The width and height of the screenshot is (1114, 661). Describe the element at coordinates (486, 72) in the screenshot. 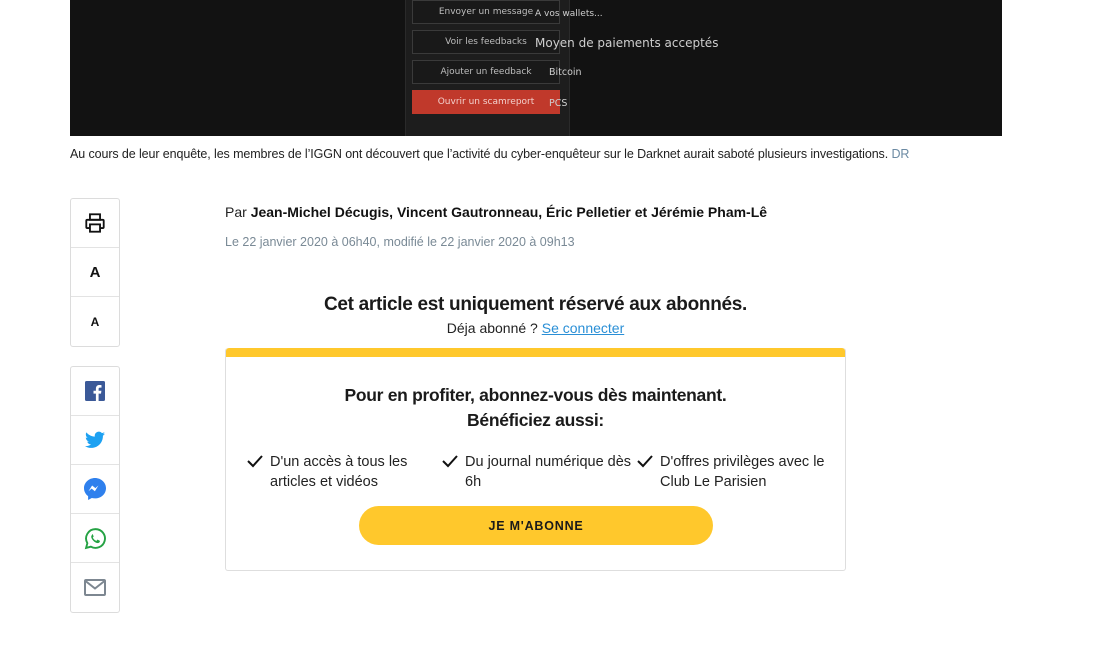

I see `hero-menu-item: Ajouter un feedback` at that location.